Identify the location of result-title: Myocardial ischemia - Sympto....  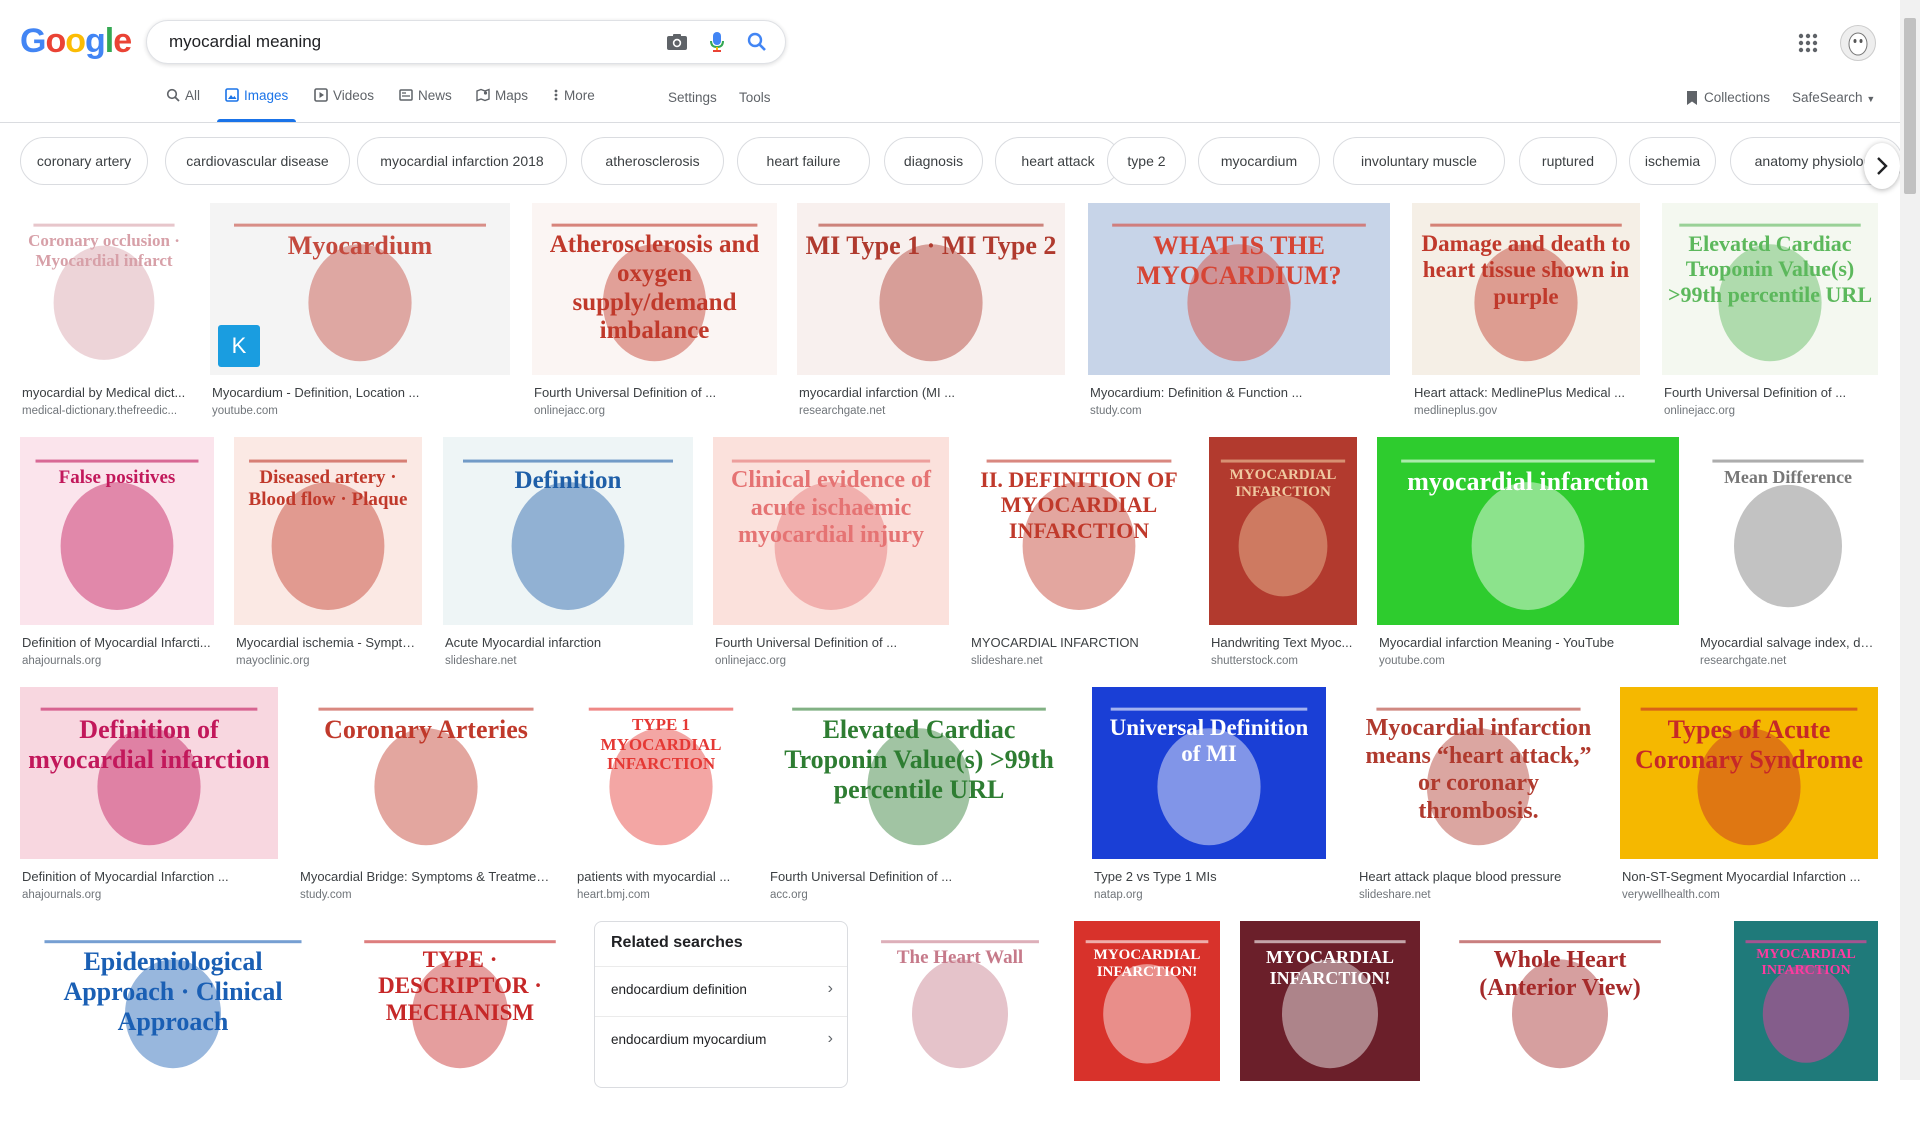
(328, 642).